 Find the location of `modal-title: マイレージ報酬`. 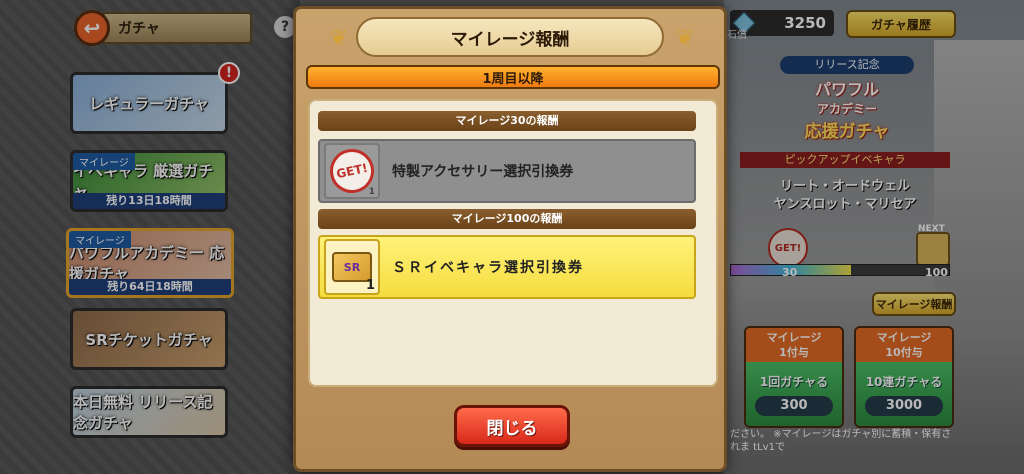

modal-title: マイレージ報酬 is located at coordinates (510, 37).